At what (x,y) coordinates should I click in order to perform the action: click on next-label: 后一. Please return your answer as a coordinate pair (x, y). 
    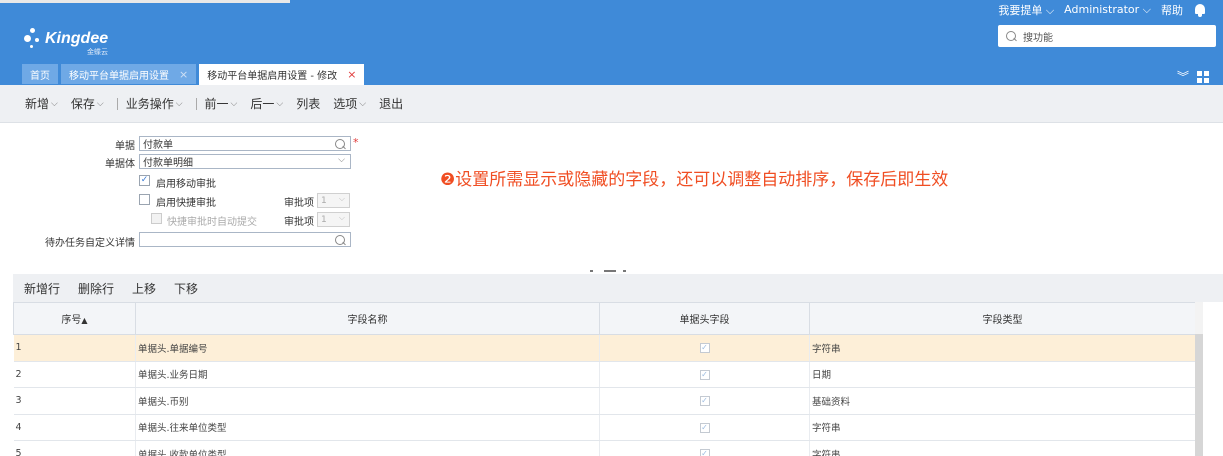
    Looking at the image, I should click on (262, 104).